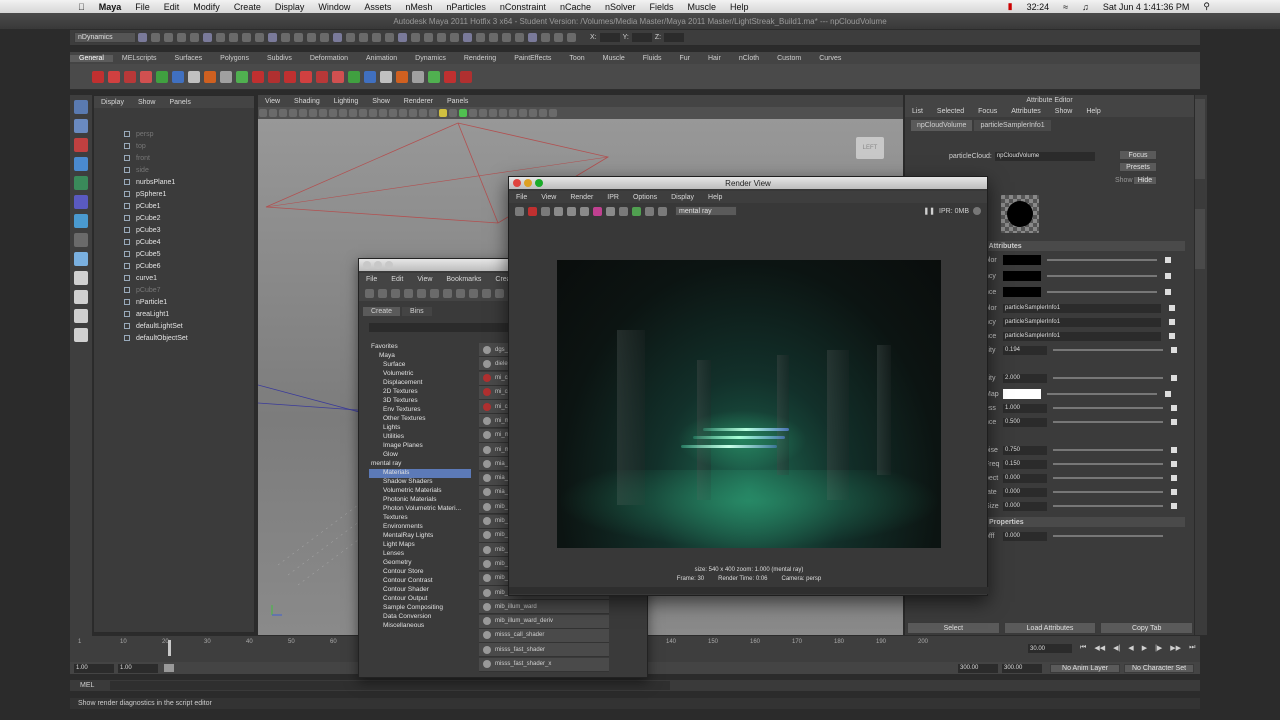 This screenshot has width=1280, height=720. Describe the element at coordinates (1083, 648) in the screenshot. I see `playback-button-icon: ⏮` at that location.